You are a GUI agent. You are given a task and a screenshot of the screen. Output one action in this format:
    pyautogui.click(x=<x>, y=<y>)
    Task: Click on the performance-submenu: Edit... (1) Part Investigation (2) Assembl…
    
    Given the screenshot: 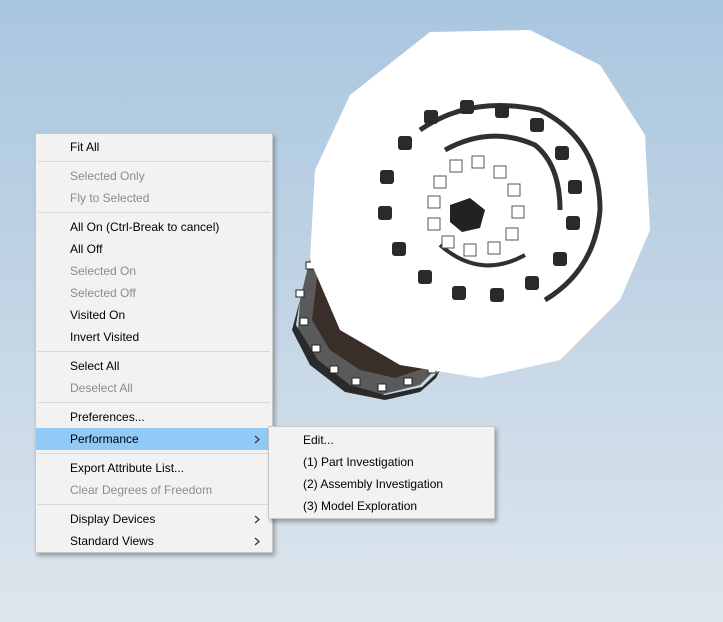 What is the action you would take?
    pyautogui.click(x=381, y=472)
    